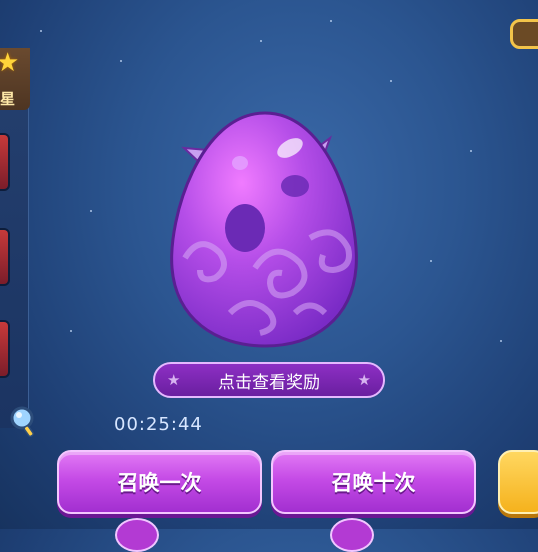  Describe the element at coordinates (8, 99) in the screenshot. I see `side-panel-label: 星` at that location.